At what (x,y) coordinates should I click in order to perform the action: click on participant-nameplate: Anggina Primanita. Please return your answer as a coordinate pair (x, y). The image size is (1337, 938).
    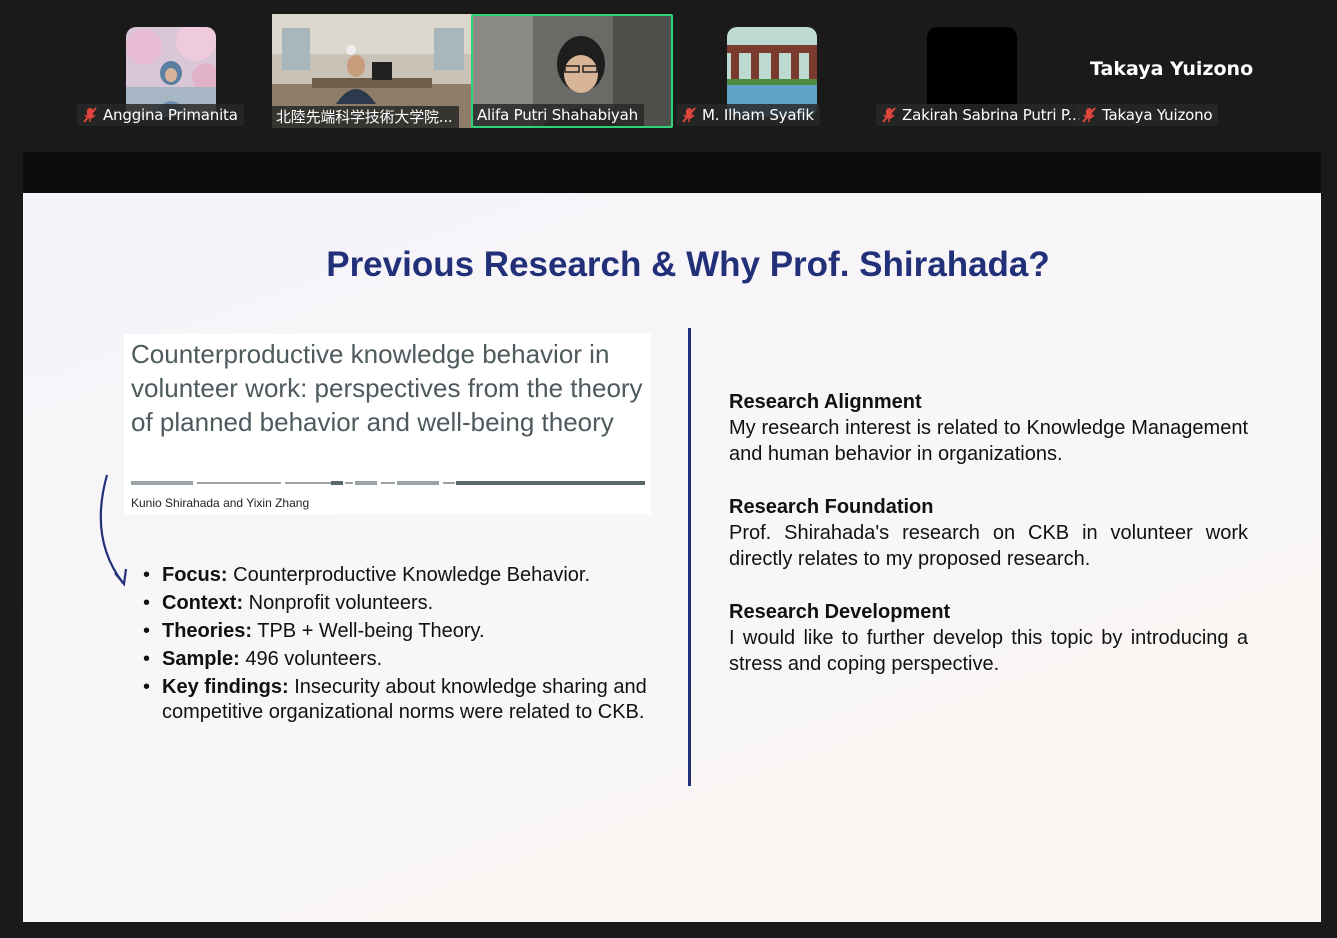
    Looking at the image, I should click on (160, 115).